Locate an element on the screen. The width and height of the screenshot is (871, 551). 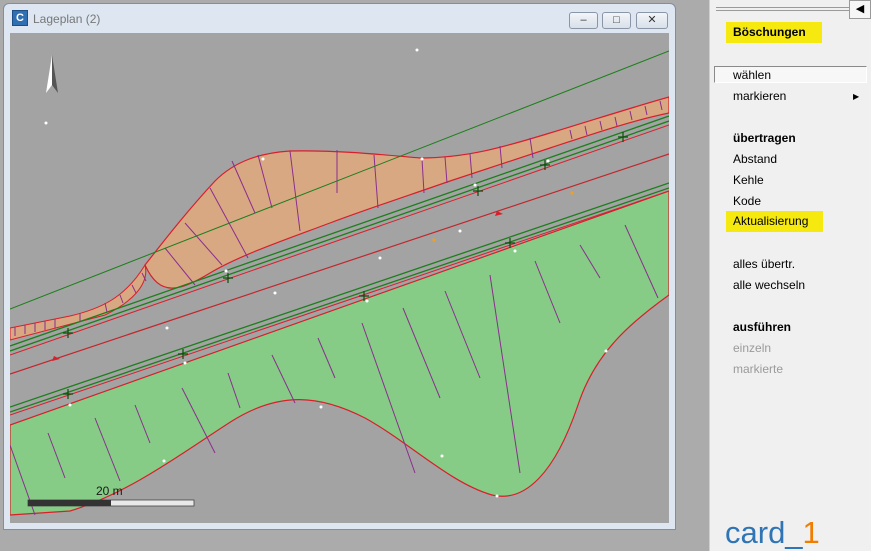
window-titlebar: C Lageplan (2) – □ ✕ is located at coordinates (339, 19).